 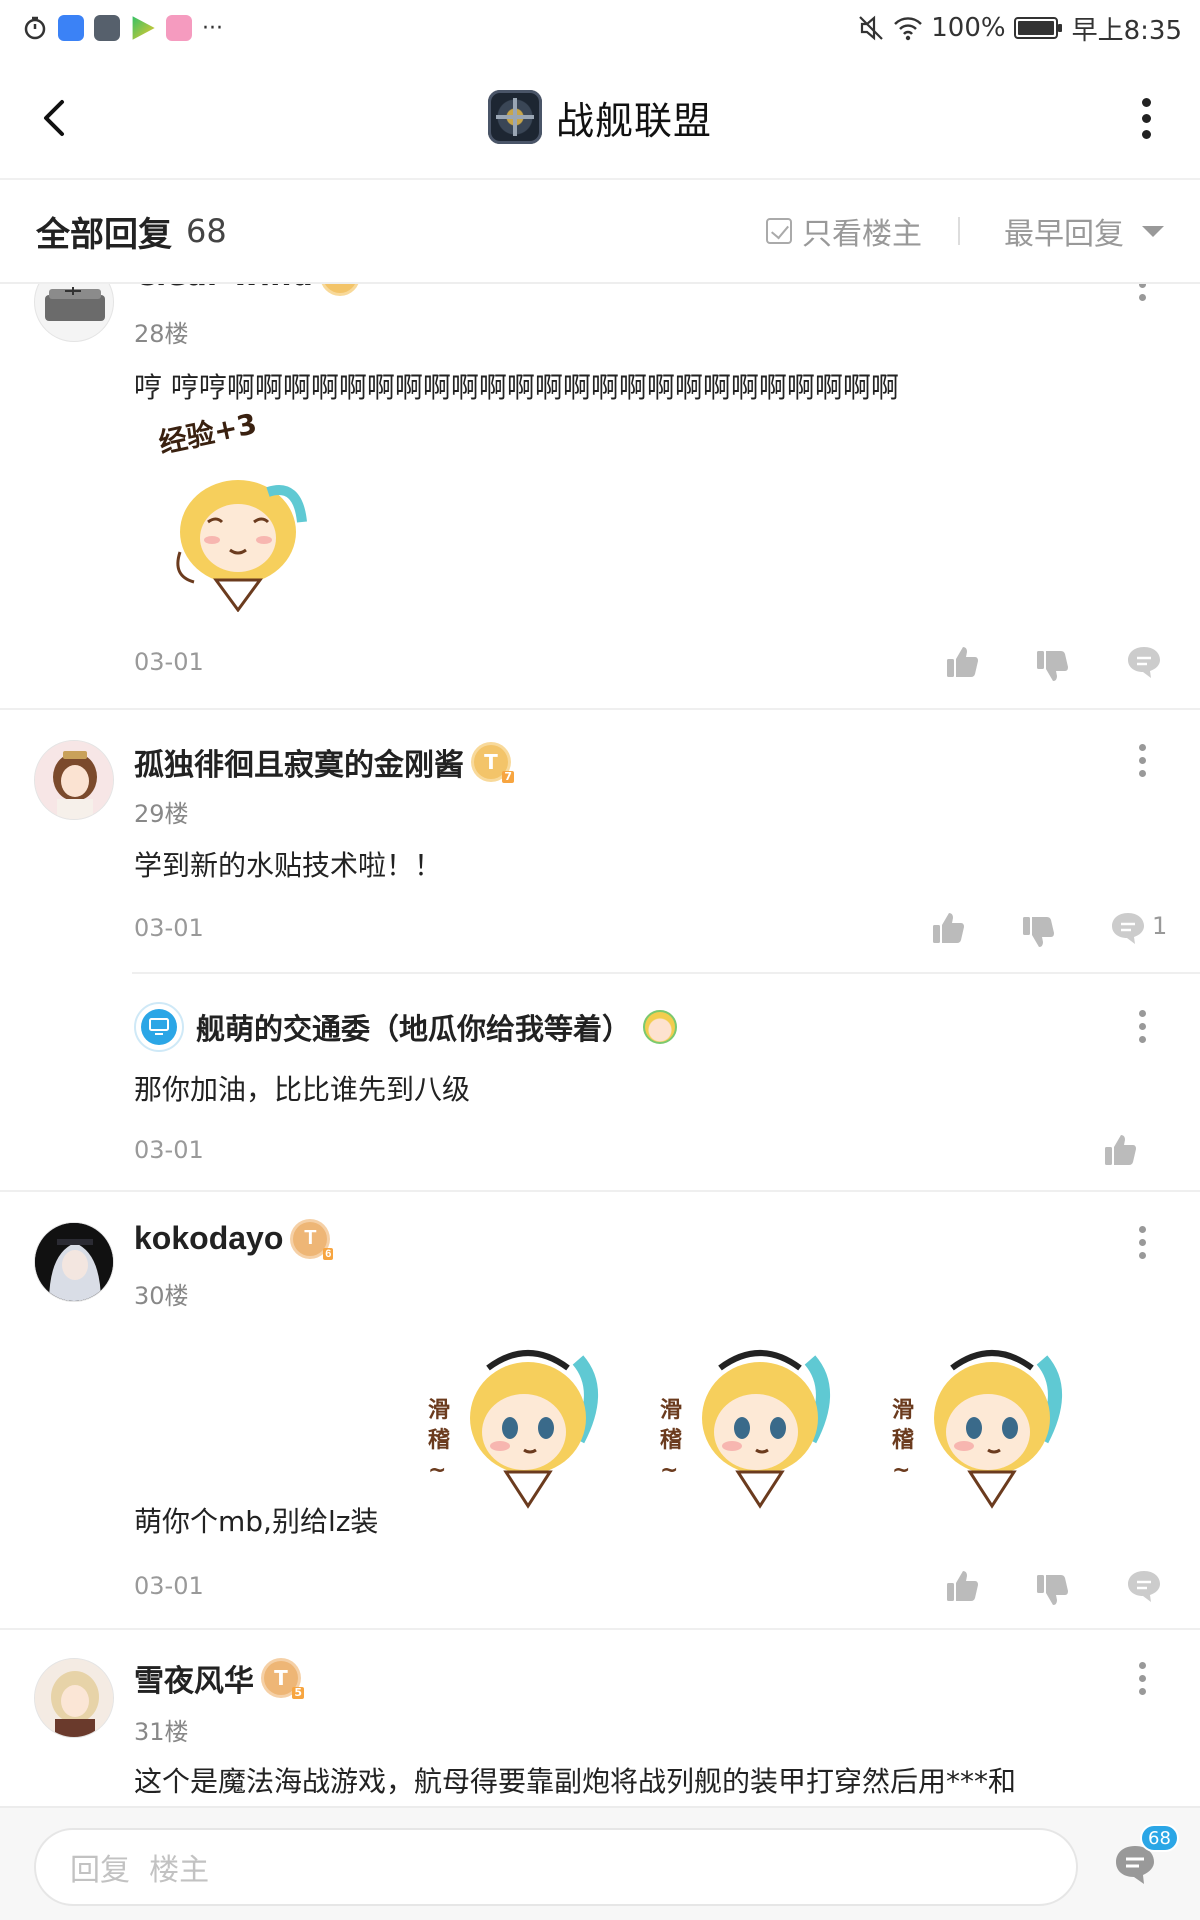 I want to click on page-title: 战舰联盟, so click(x=633, y=120).